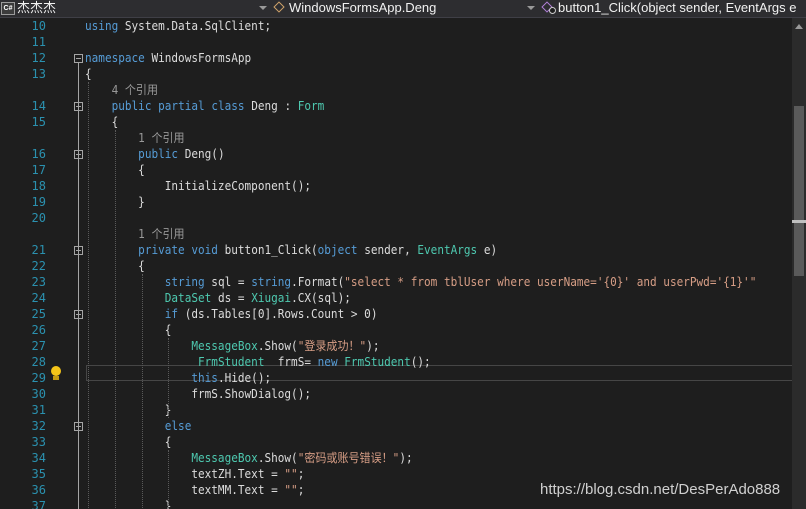  What do you see at coordinates (38, 202) in the screenshot?
I see `line-number: 19` at bounding box center [38, 202].